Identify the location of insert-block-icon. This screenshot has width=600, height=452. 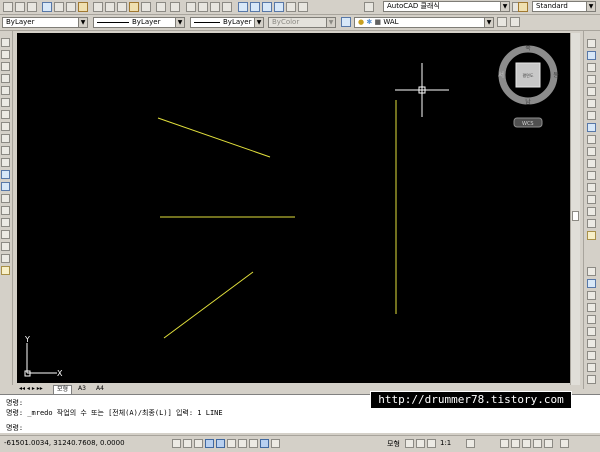
(5, 174).